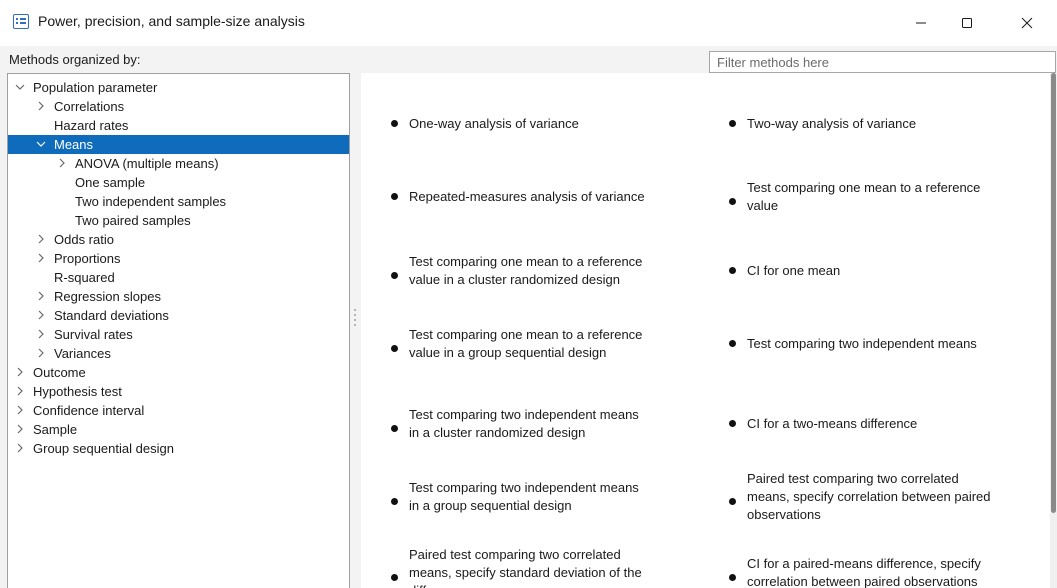  Describe the element at coordinates (111, 315) in the screenshot. I see `tree-item-label: Standard deviations` at that location.